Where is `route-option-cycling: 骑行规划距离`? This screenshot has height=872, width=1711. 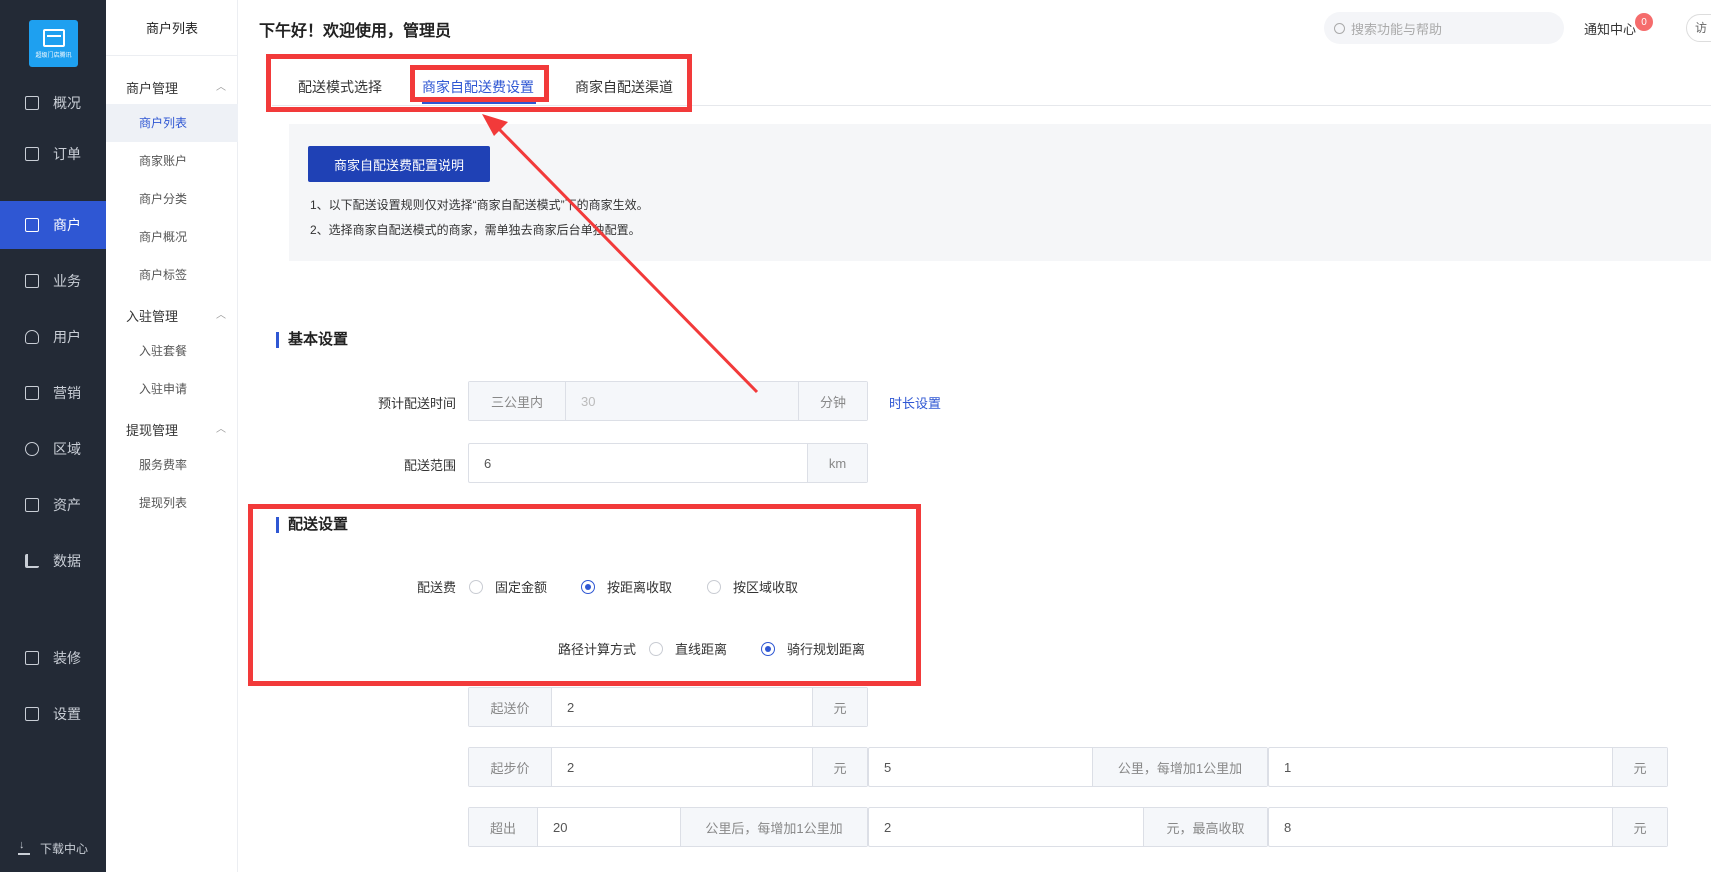
route-option-cycling: 骑行规划距离 is located at coordinates (813, 648).